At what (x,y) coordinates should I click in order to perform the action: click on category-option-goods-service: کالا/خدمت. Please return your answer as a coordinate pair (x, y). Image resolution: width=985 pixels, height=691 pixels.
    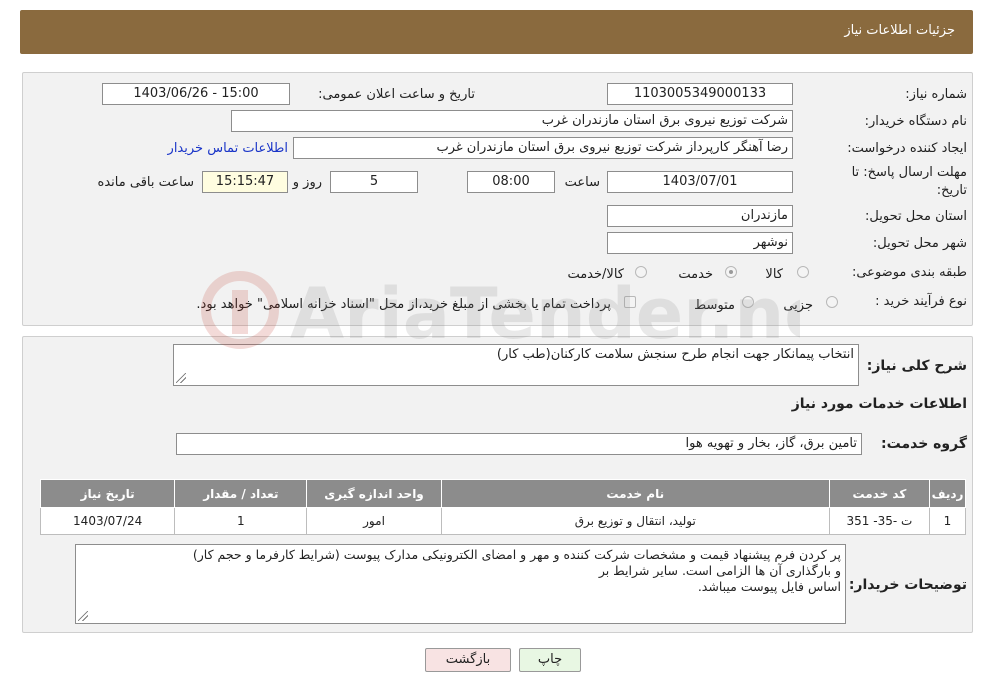
    Looking at the image, I should click on (595, 274).